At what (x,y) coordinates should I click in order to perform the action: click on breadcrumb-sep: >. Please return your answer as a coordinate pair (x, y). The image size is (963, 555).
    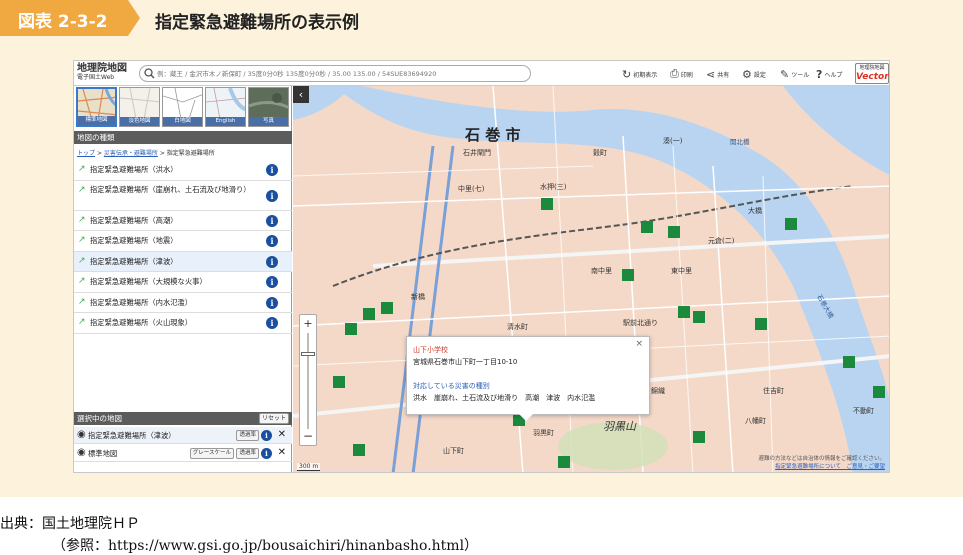
    Looking at the image, I should click on (99, 153).